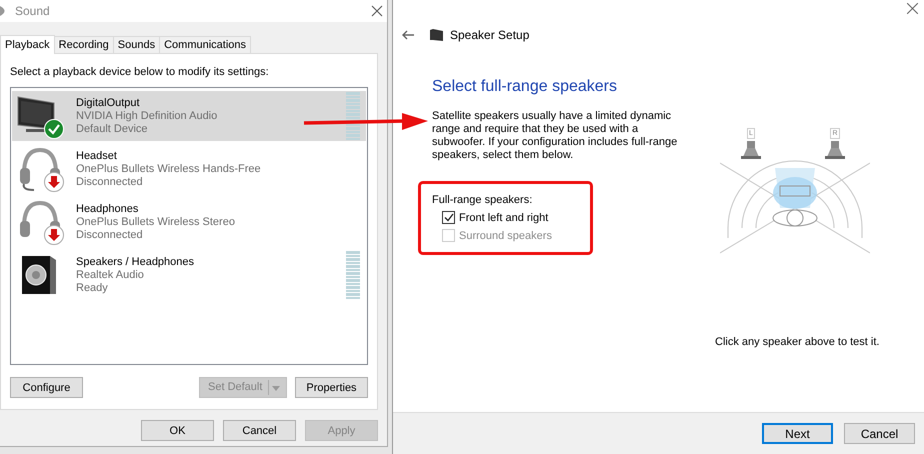  I want to click on device-driver: NVIDIA High Definition Audio, so click(147, 116).